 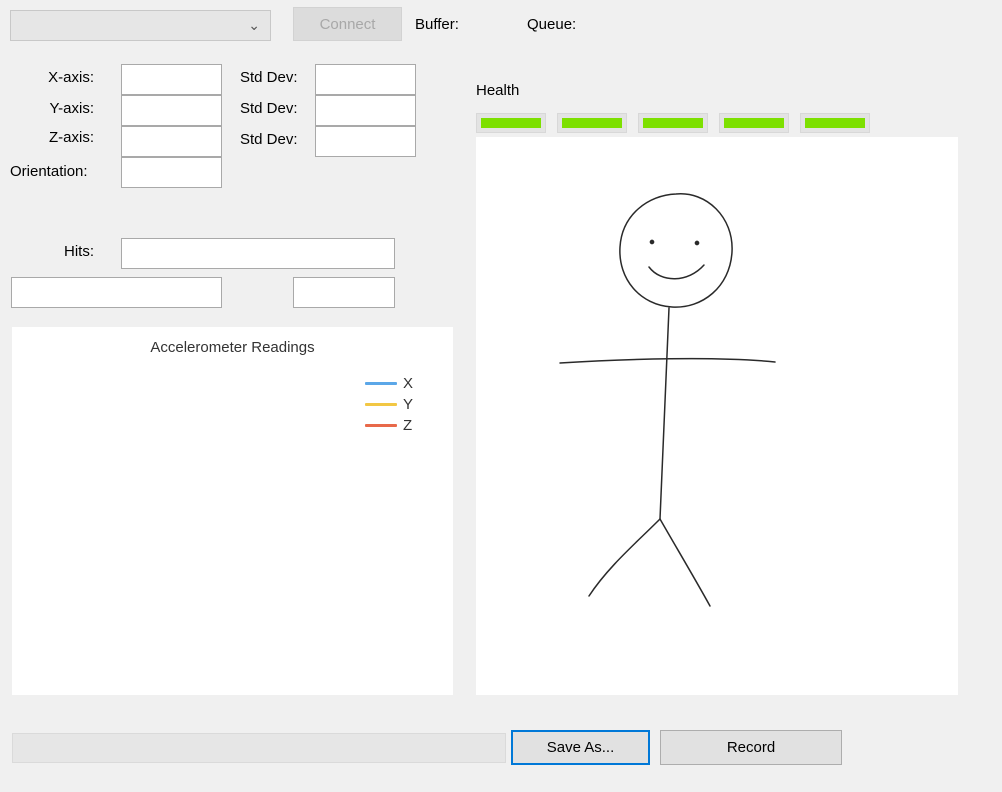 I want to click on figure-right-leg, so click(x=685, y=562).